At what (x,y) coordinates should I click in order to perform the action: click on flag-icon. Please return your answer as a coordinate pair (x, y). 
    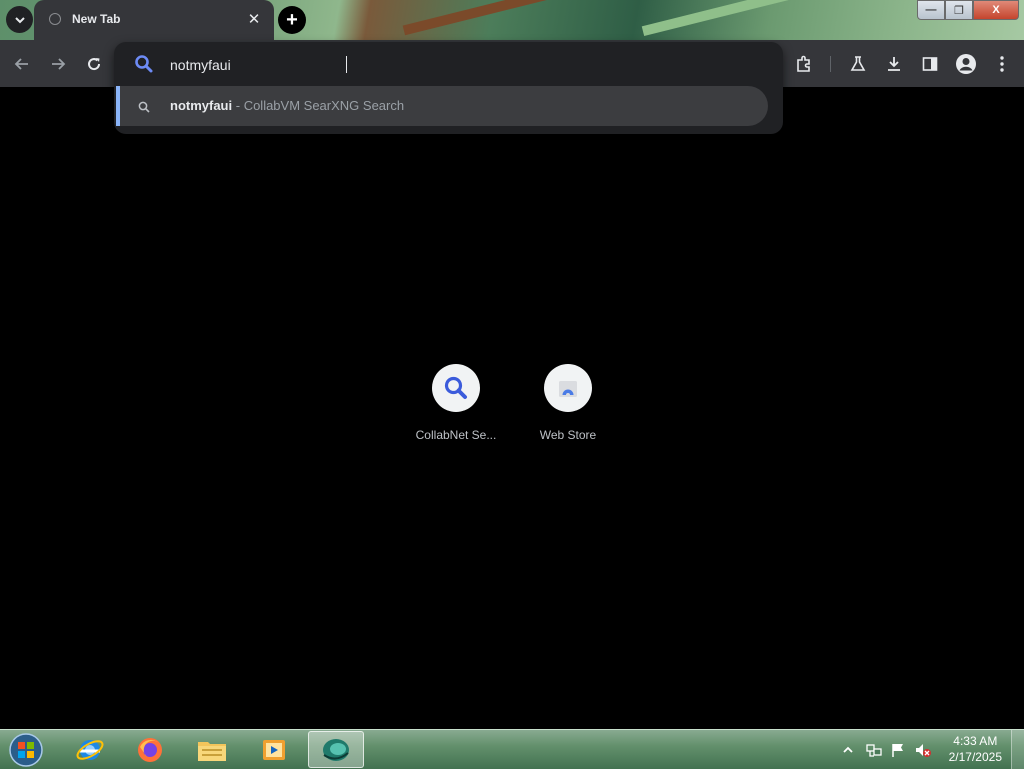
    Looking at the image, I should click on (897, 750).